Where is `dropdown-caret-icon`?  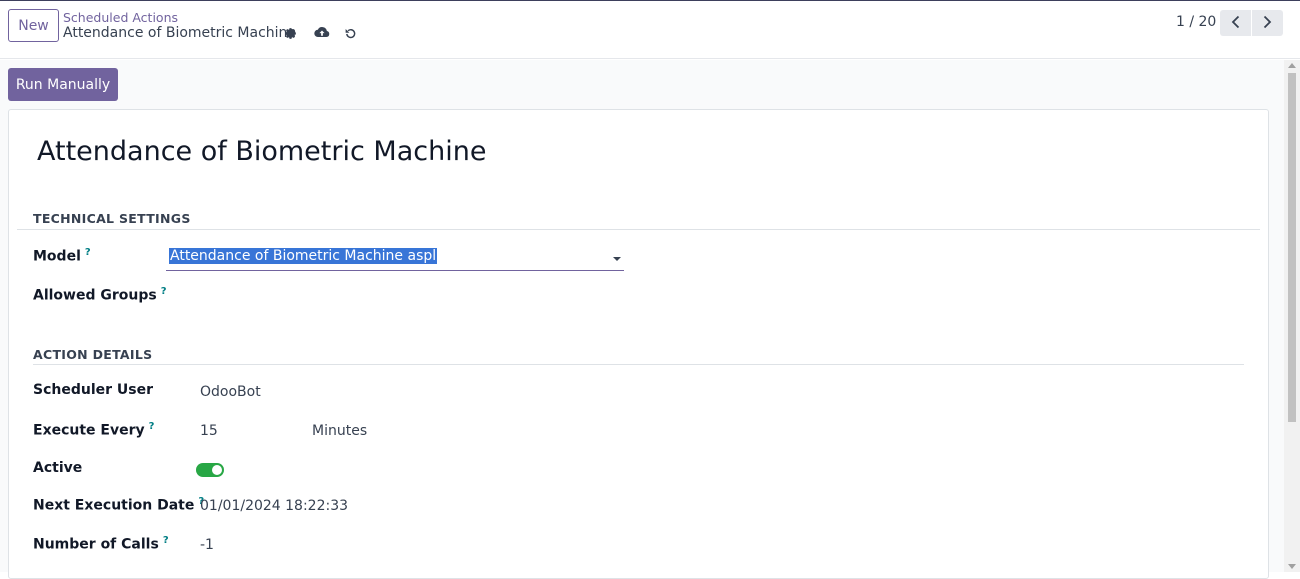
dropdown-caret-icon is located at coordinates (617, 259).